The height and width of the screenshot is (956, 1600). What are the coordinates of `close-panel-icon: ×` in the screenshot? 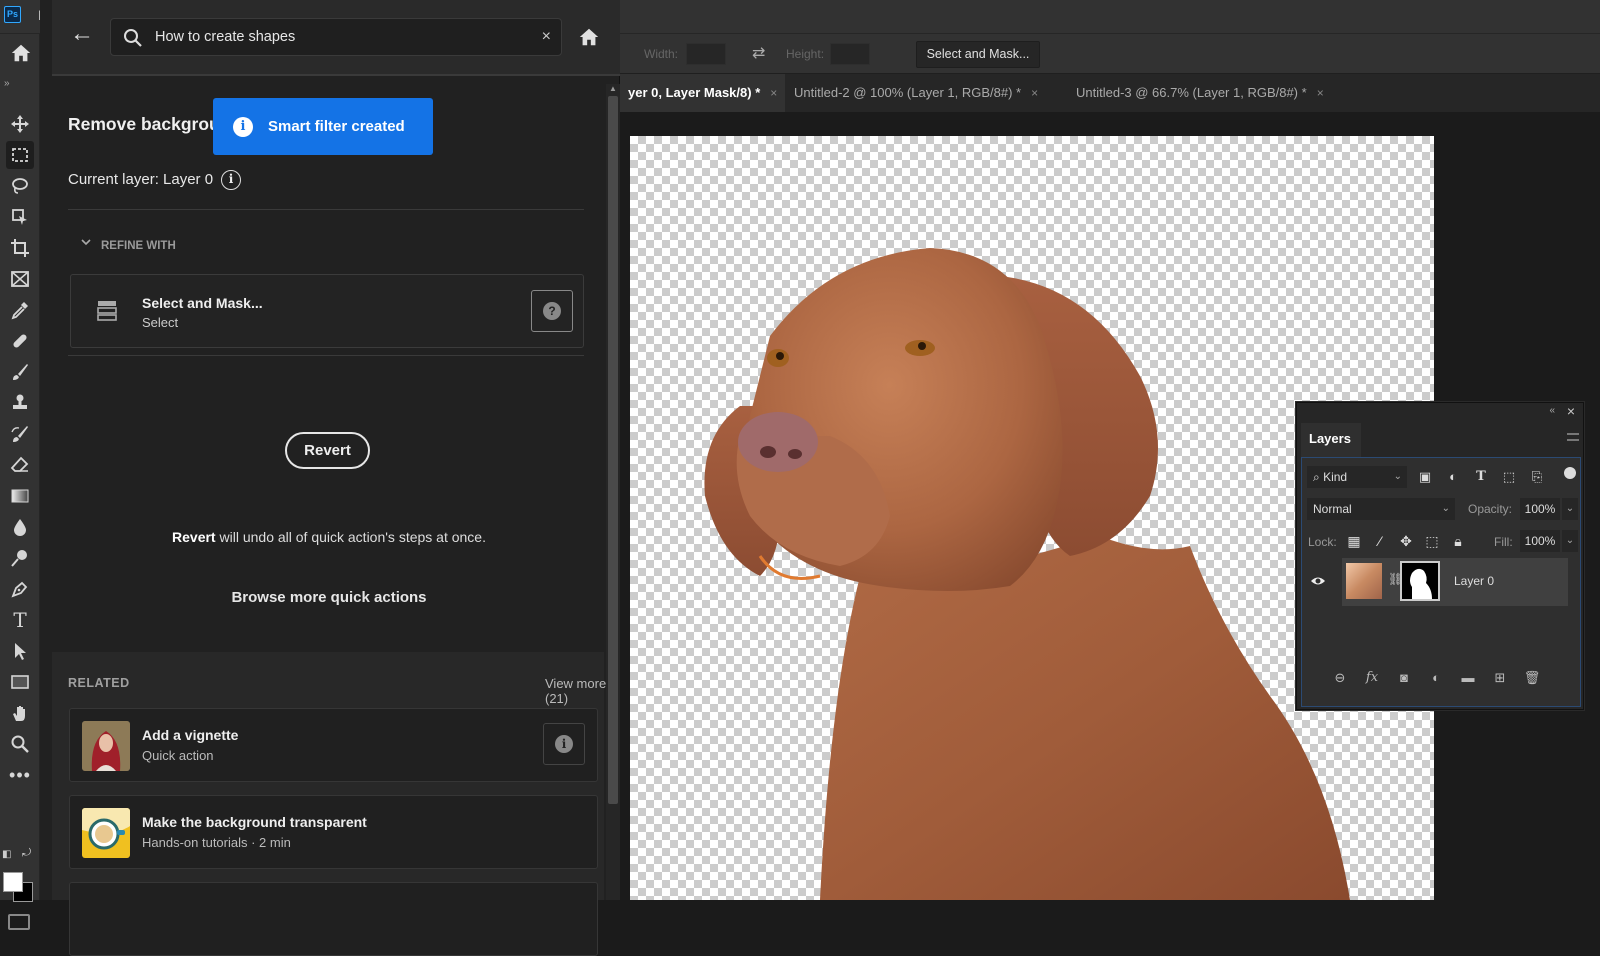 It's located at (1571, 411).